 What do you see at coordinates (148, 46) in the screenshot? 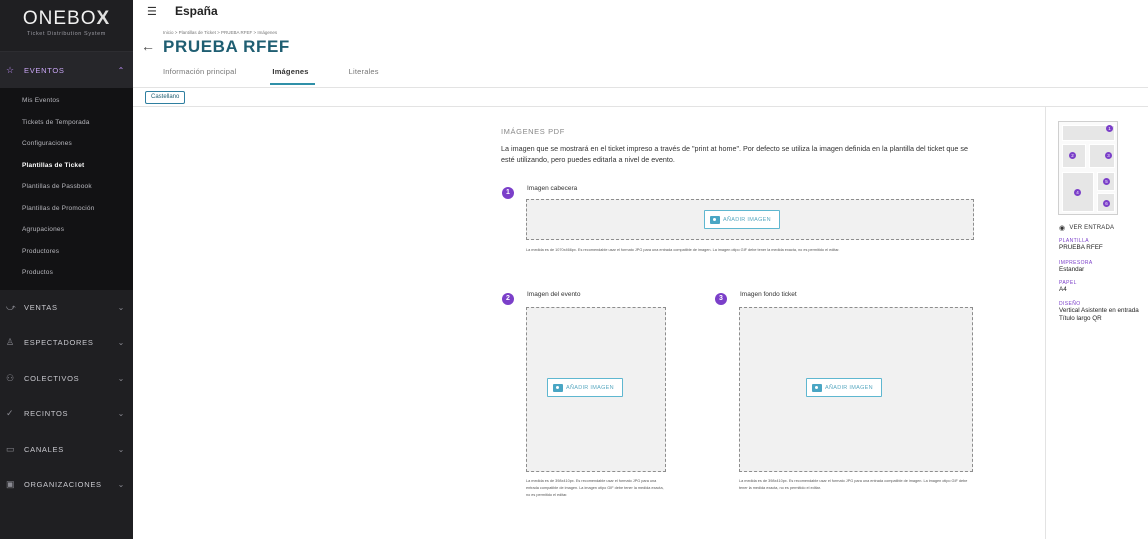
I see `back-arrow-icon: ←` at bounding box center [148, 46].